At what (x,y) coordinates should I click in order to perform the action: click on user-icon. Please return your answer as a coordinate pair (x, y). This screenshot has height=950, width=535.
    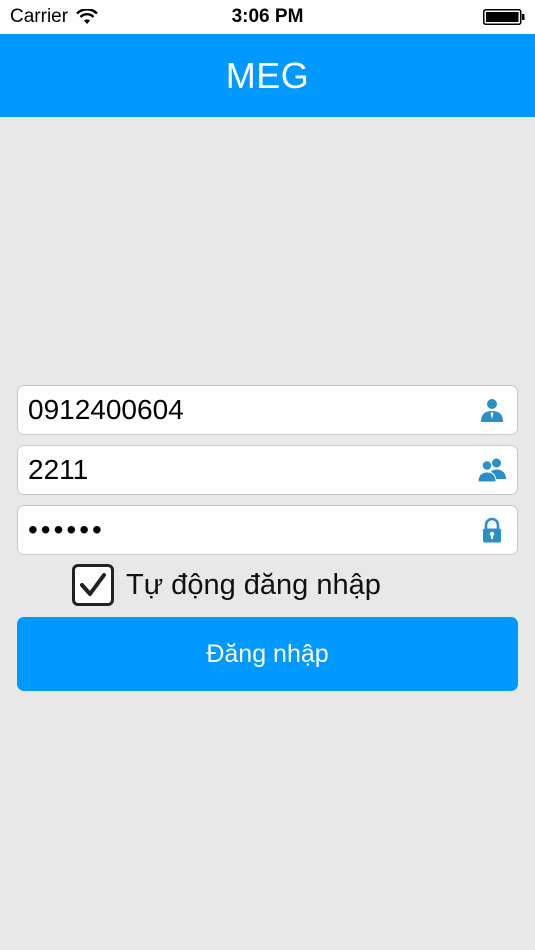
    Looking at the image, I should click on (492, 410).